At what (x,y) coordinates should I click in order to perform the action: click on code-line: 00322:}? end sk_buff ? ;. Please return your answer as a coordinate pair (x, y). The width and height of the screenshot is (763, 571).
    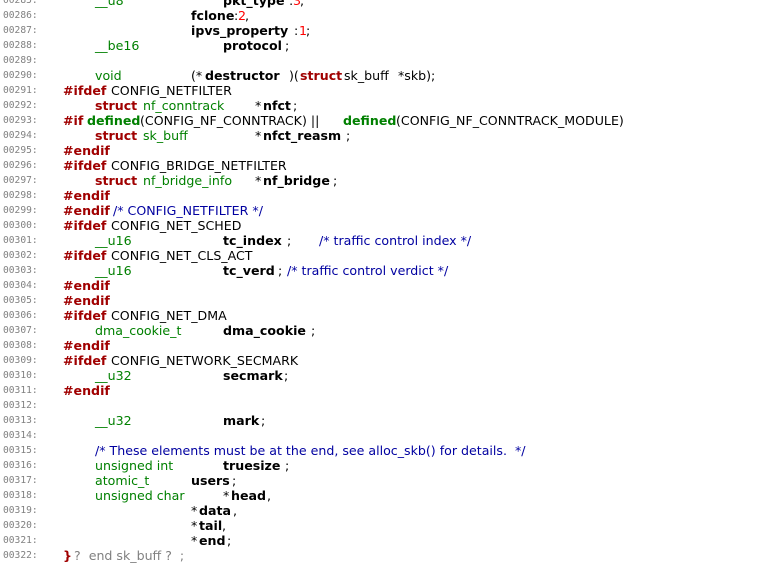
    Looking at the image, I should click on (381, 555).